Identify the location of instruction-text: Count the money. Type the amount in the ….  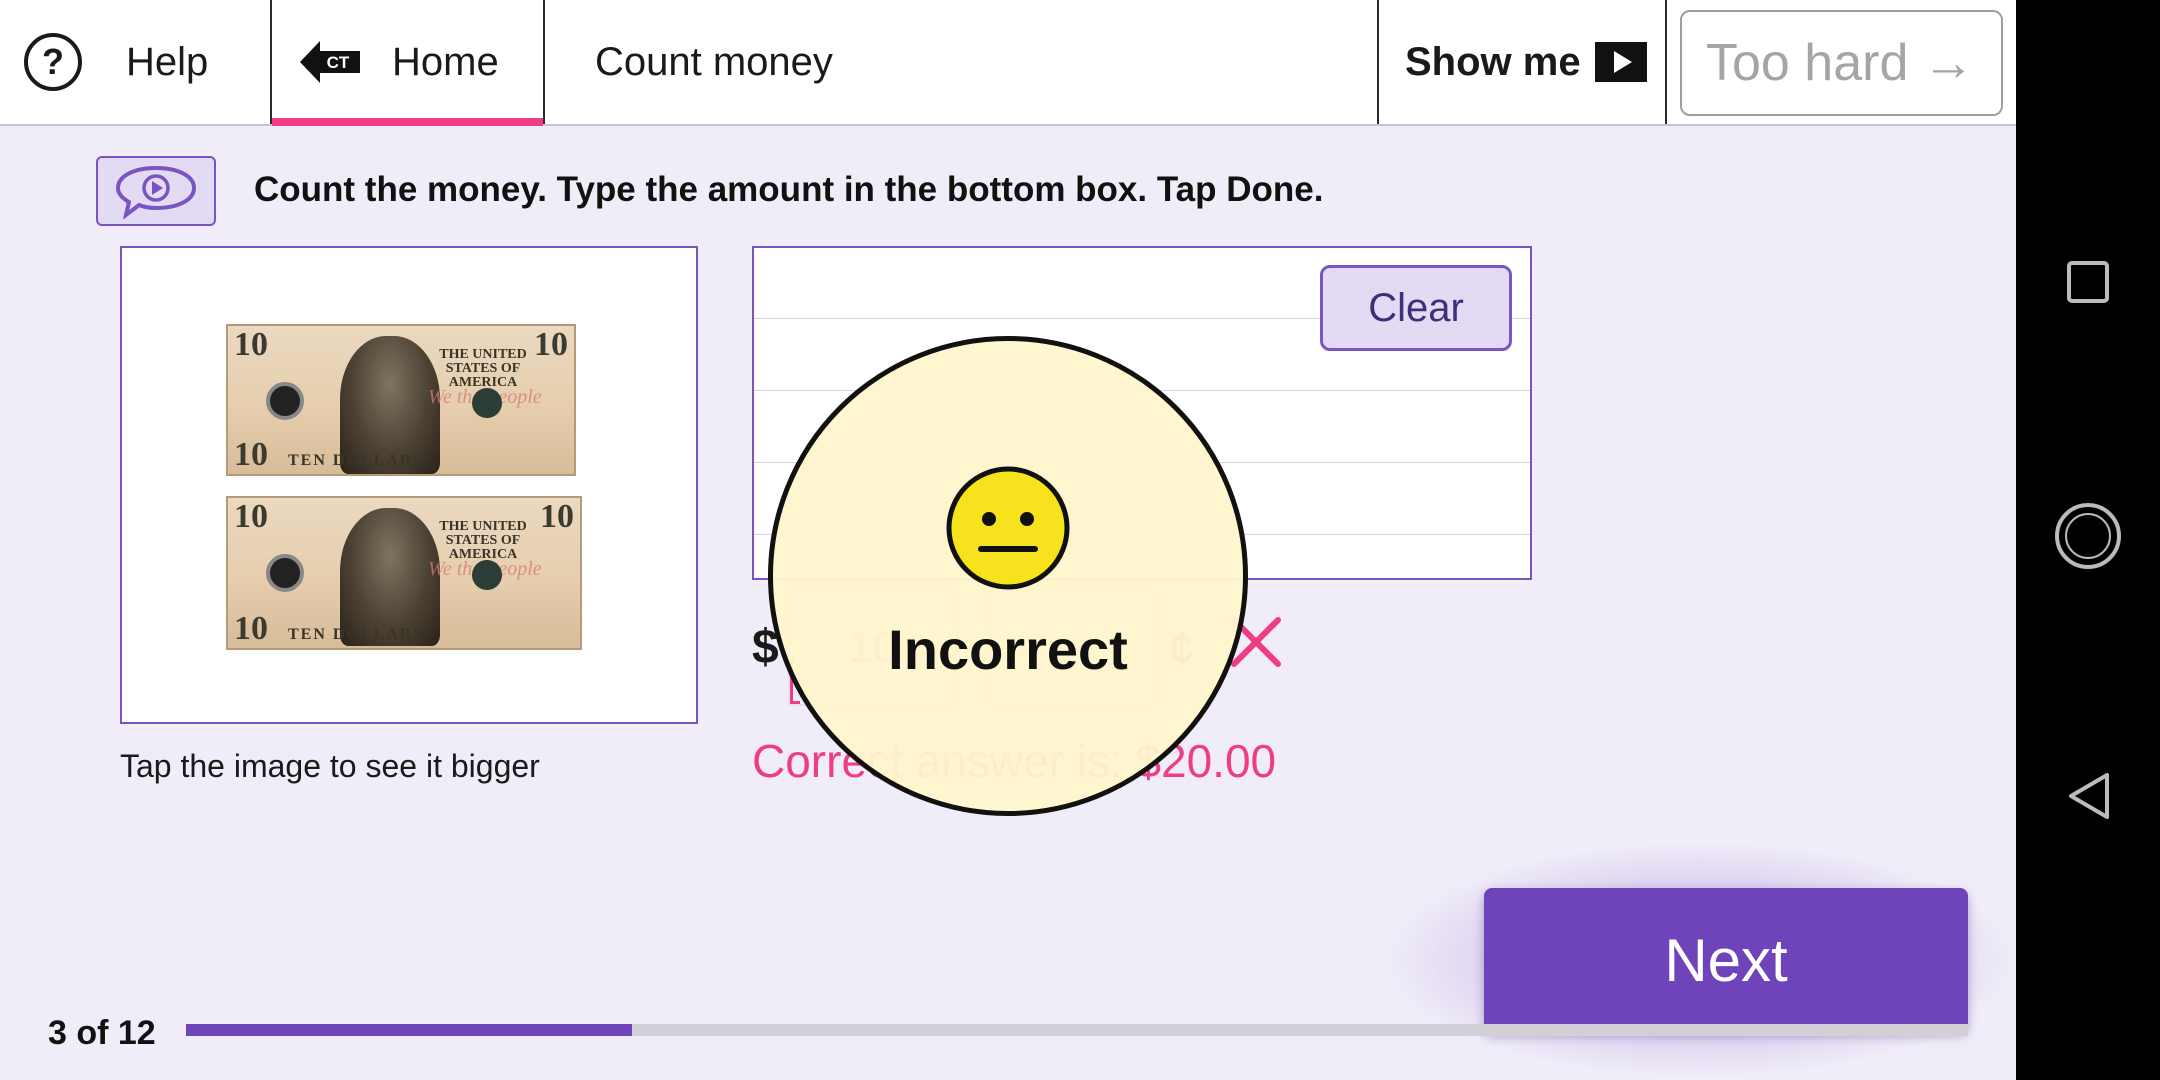
(789, 189).